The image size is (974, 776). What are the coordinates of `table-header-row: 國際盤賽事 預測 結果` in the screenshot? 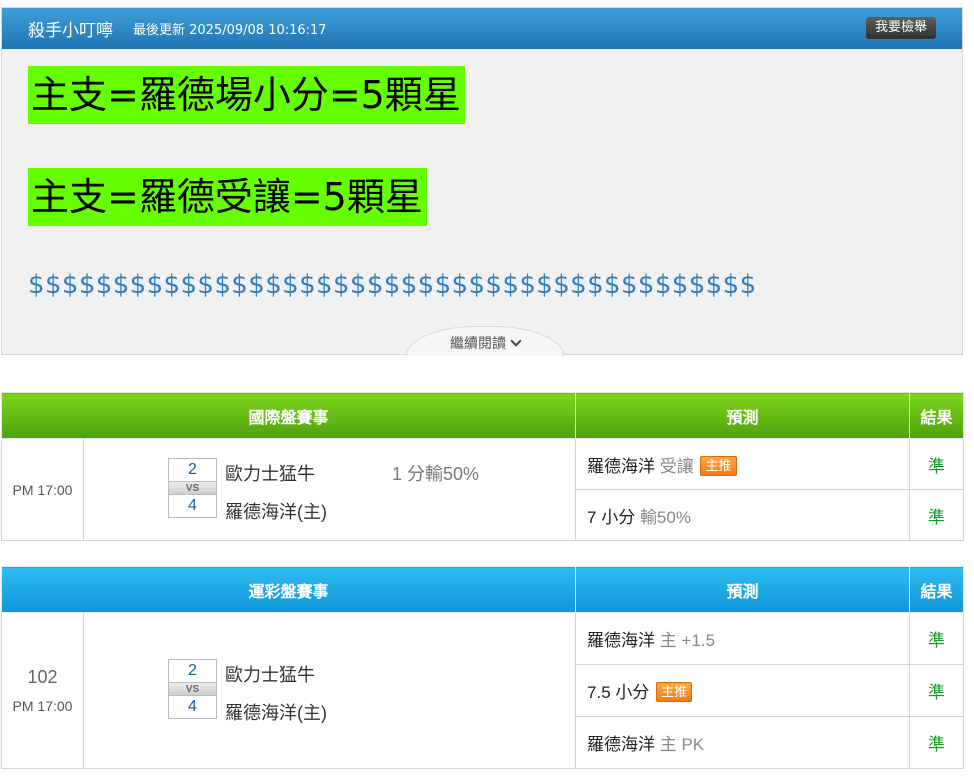 It's located at (482, 415).